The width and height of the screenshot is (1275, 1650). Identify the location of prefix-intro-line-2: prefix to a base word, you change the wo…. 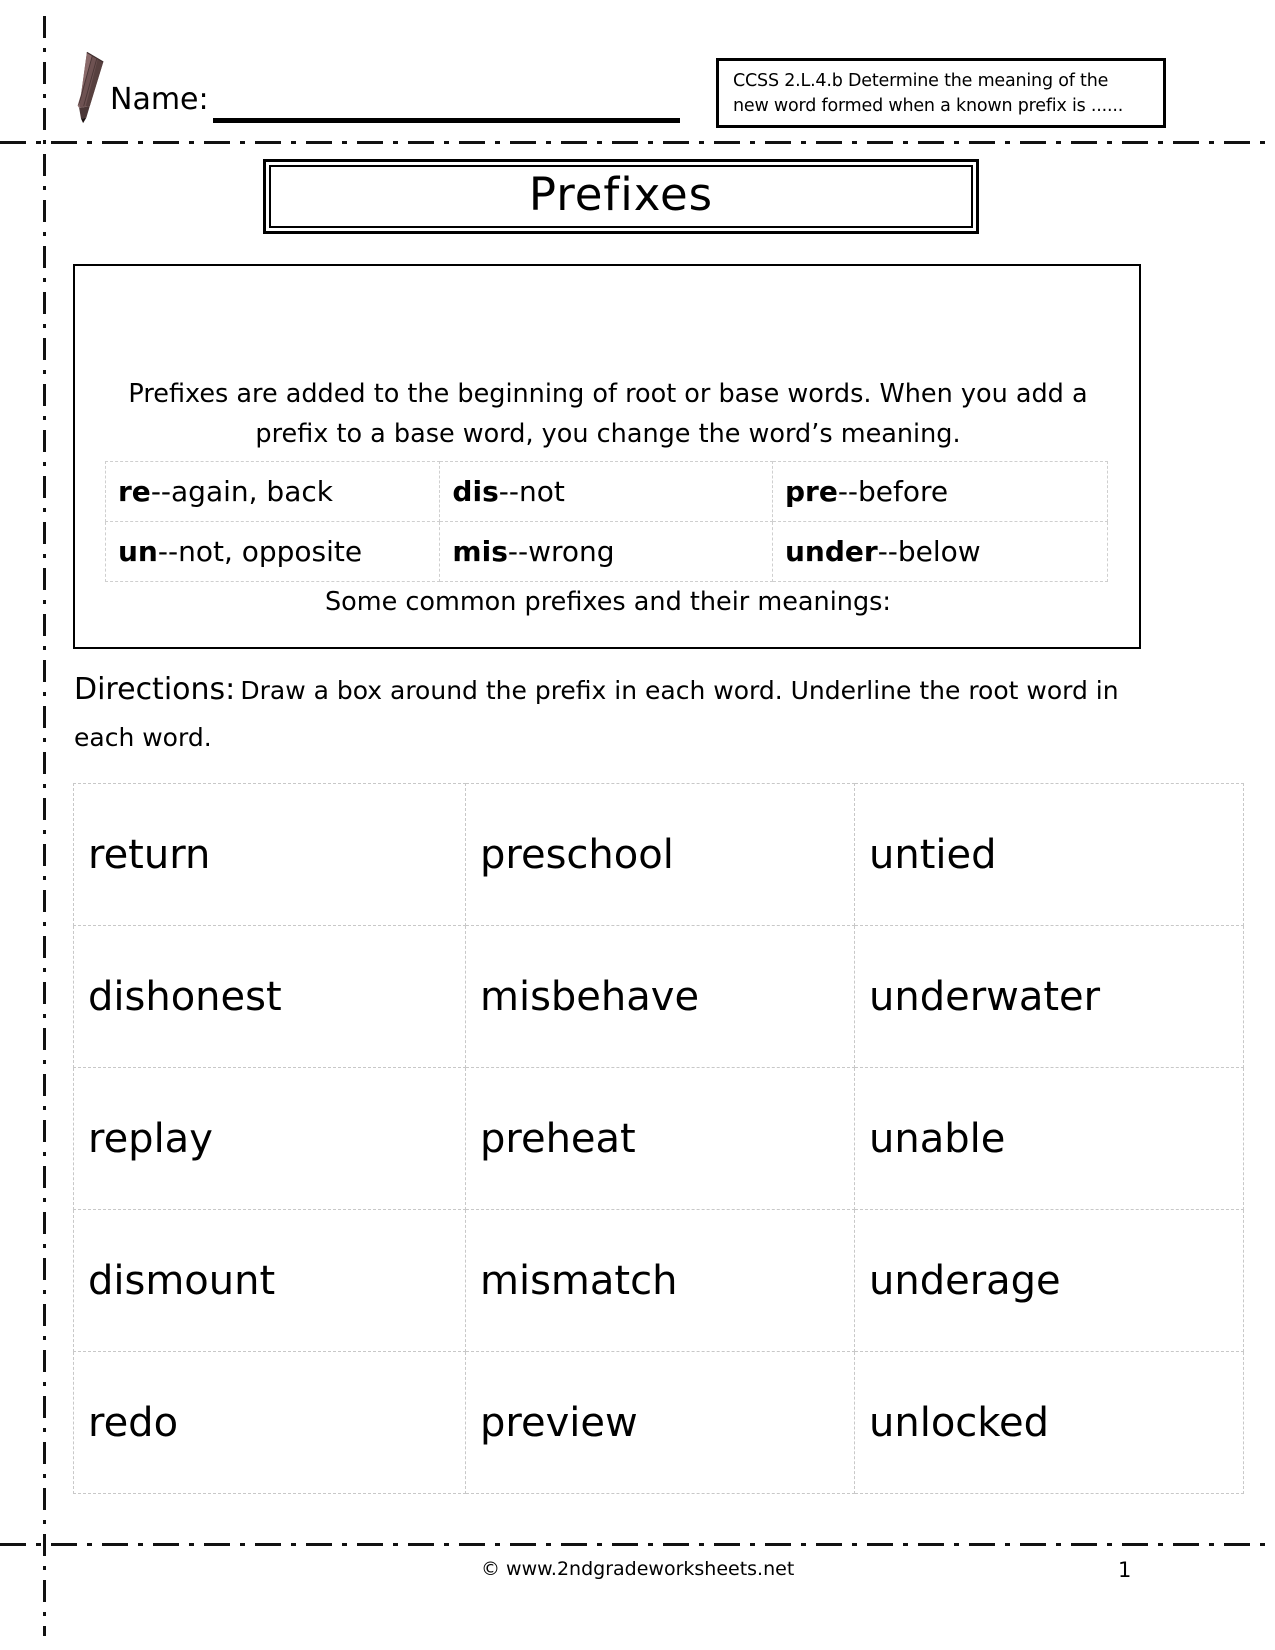
(608, 434).